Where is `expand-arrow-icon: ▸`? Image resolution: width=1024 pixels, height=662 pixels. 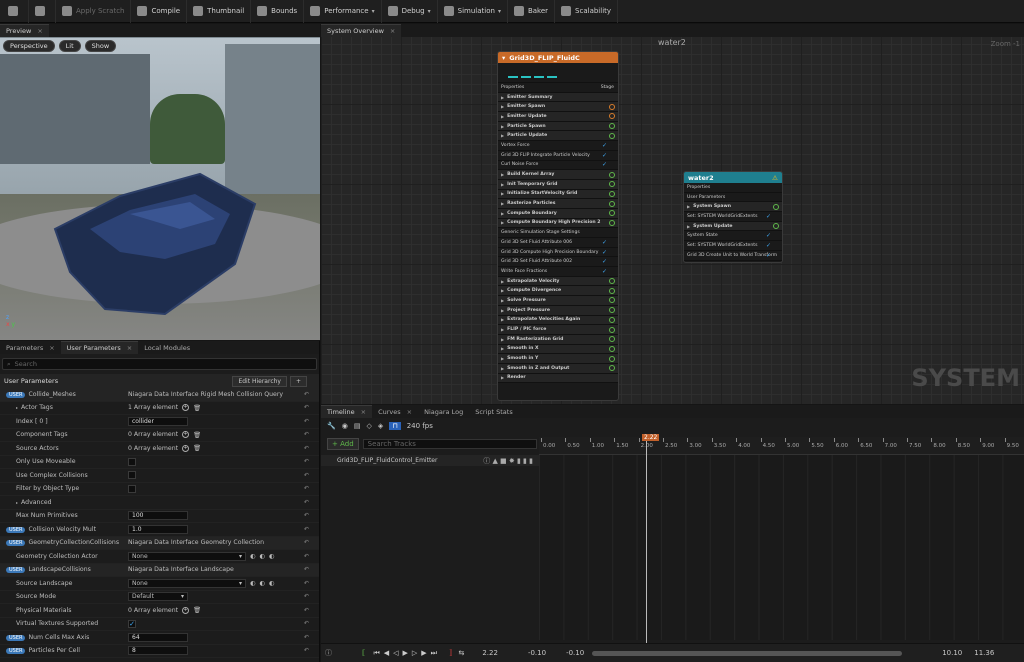
expand-arrow-icon: ▸ is located at coordinates (17, 502).